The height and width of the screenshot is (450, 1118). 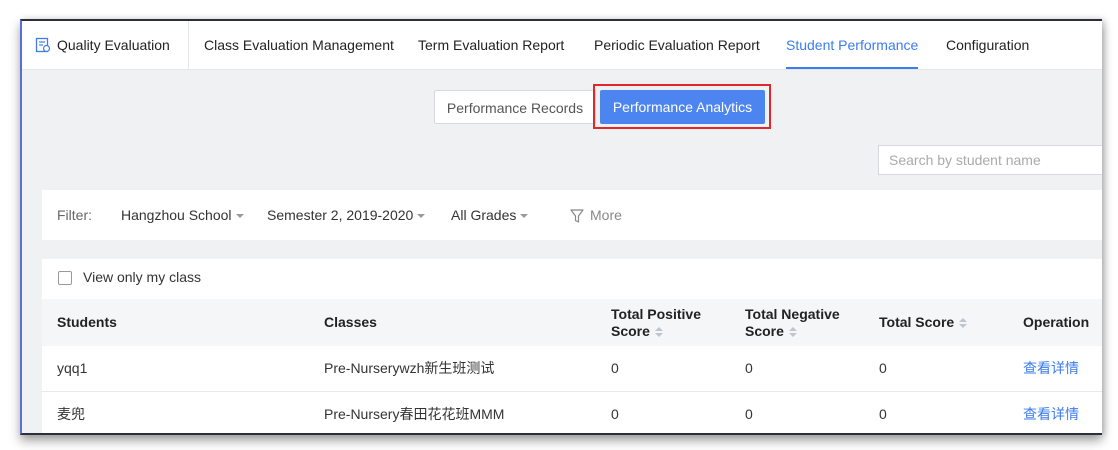 I want to click on header-operation: Operation, so click(x=1056, y=322).